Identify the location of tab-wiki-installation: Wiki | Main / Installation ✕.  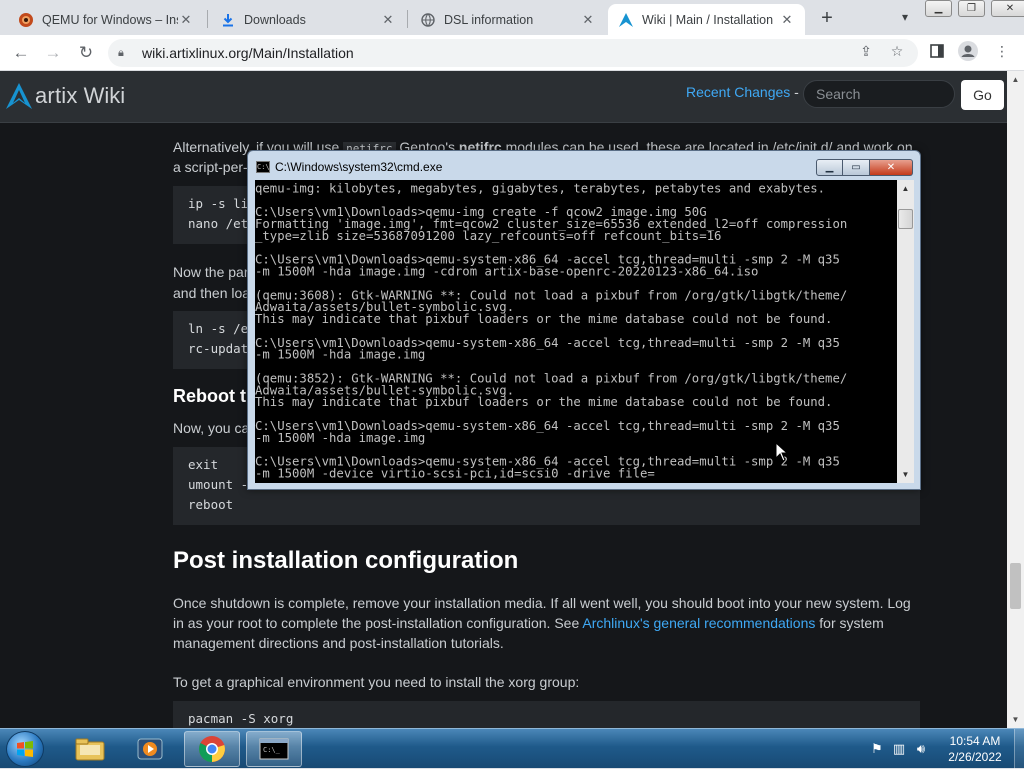
(706, 19).